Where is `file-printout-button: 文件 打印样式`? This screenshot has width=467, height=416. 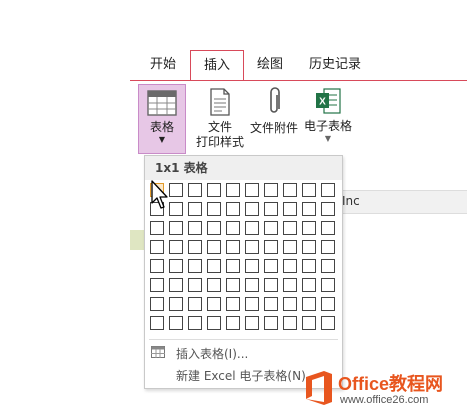
file-printout-button: 文件 打印样式 is located at coordinates (220, 117).